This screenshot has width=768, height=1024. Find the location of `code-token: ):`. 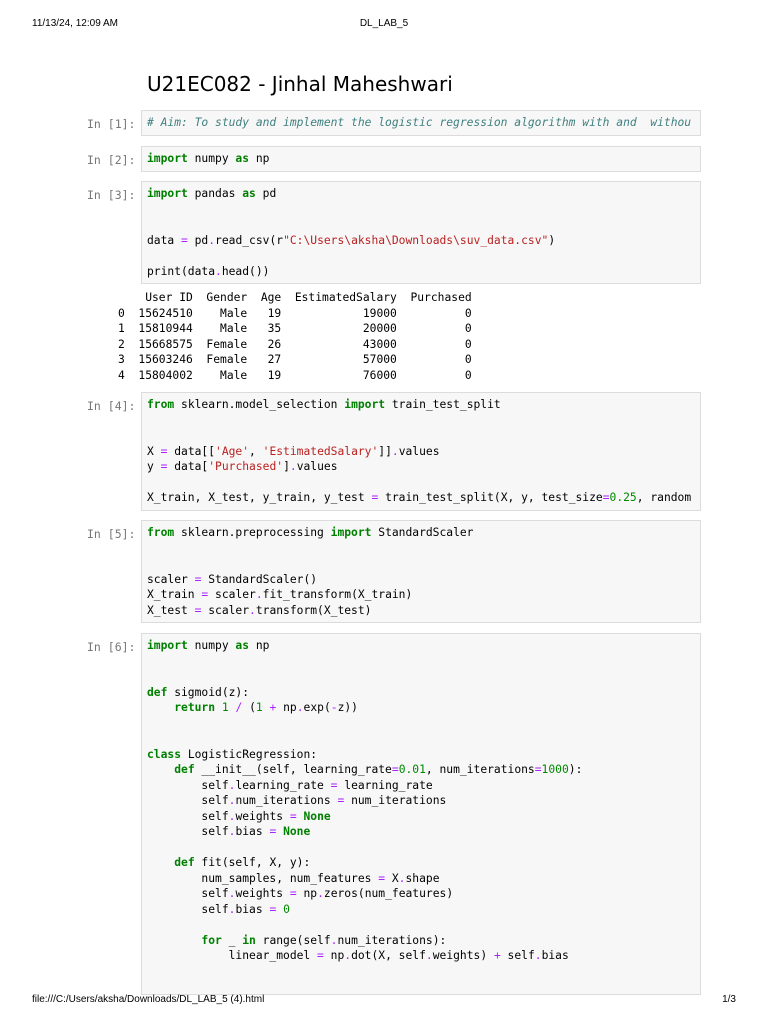

code-token: ): is located at coordinates (575, 769).